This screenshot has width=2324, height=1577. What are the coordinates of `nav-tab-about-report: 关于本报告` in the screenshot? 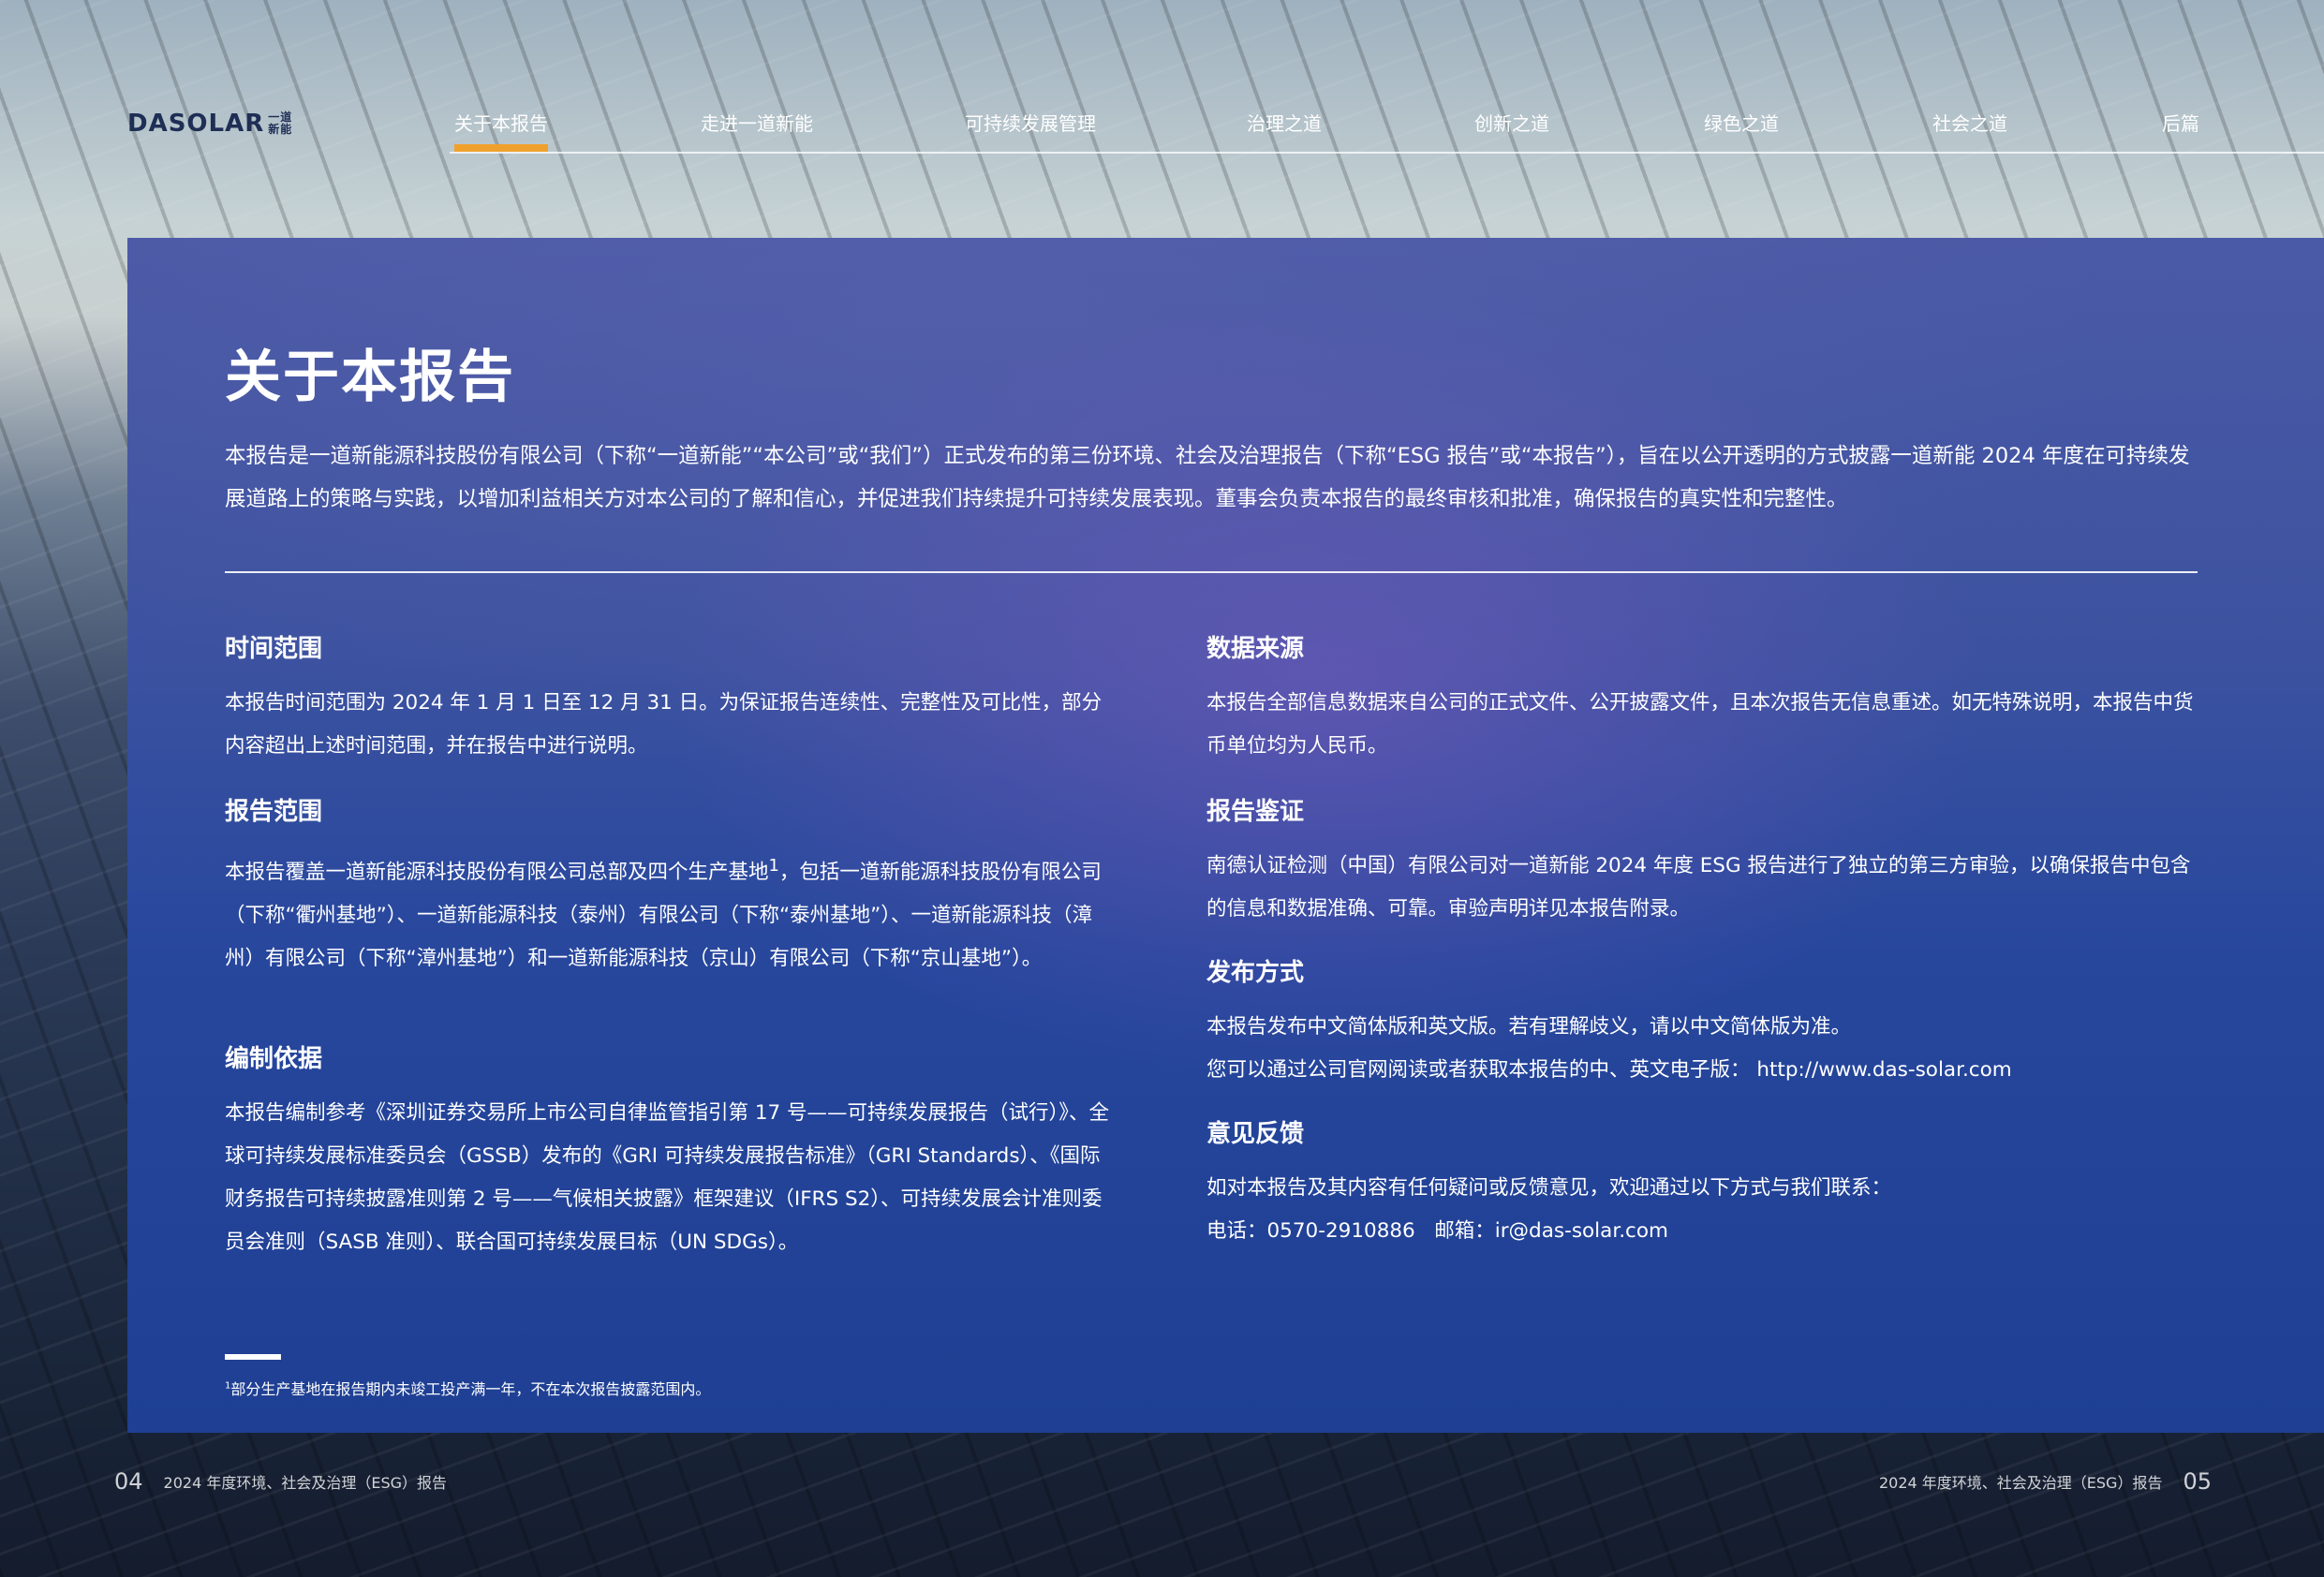 It's located at (501, 130).